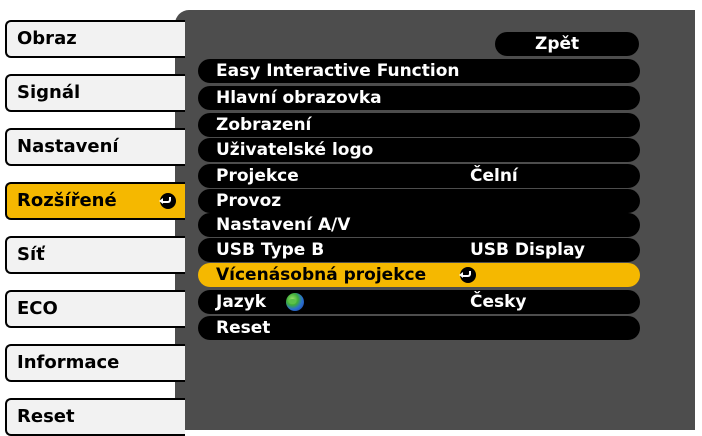 The image size is (702, 436). What do you see at coordinates (419, 250) in the screenshot?
I see `menu-item-usb-type-b: USB Type B USB Display` at bounding box center [419, 250].